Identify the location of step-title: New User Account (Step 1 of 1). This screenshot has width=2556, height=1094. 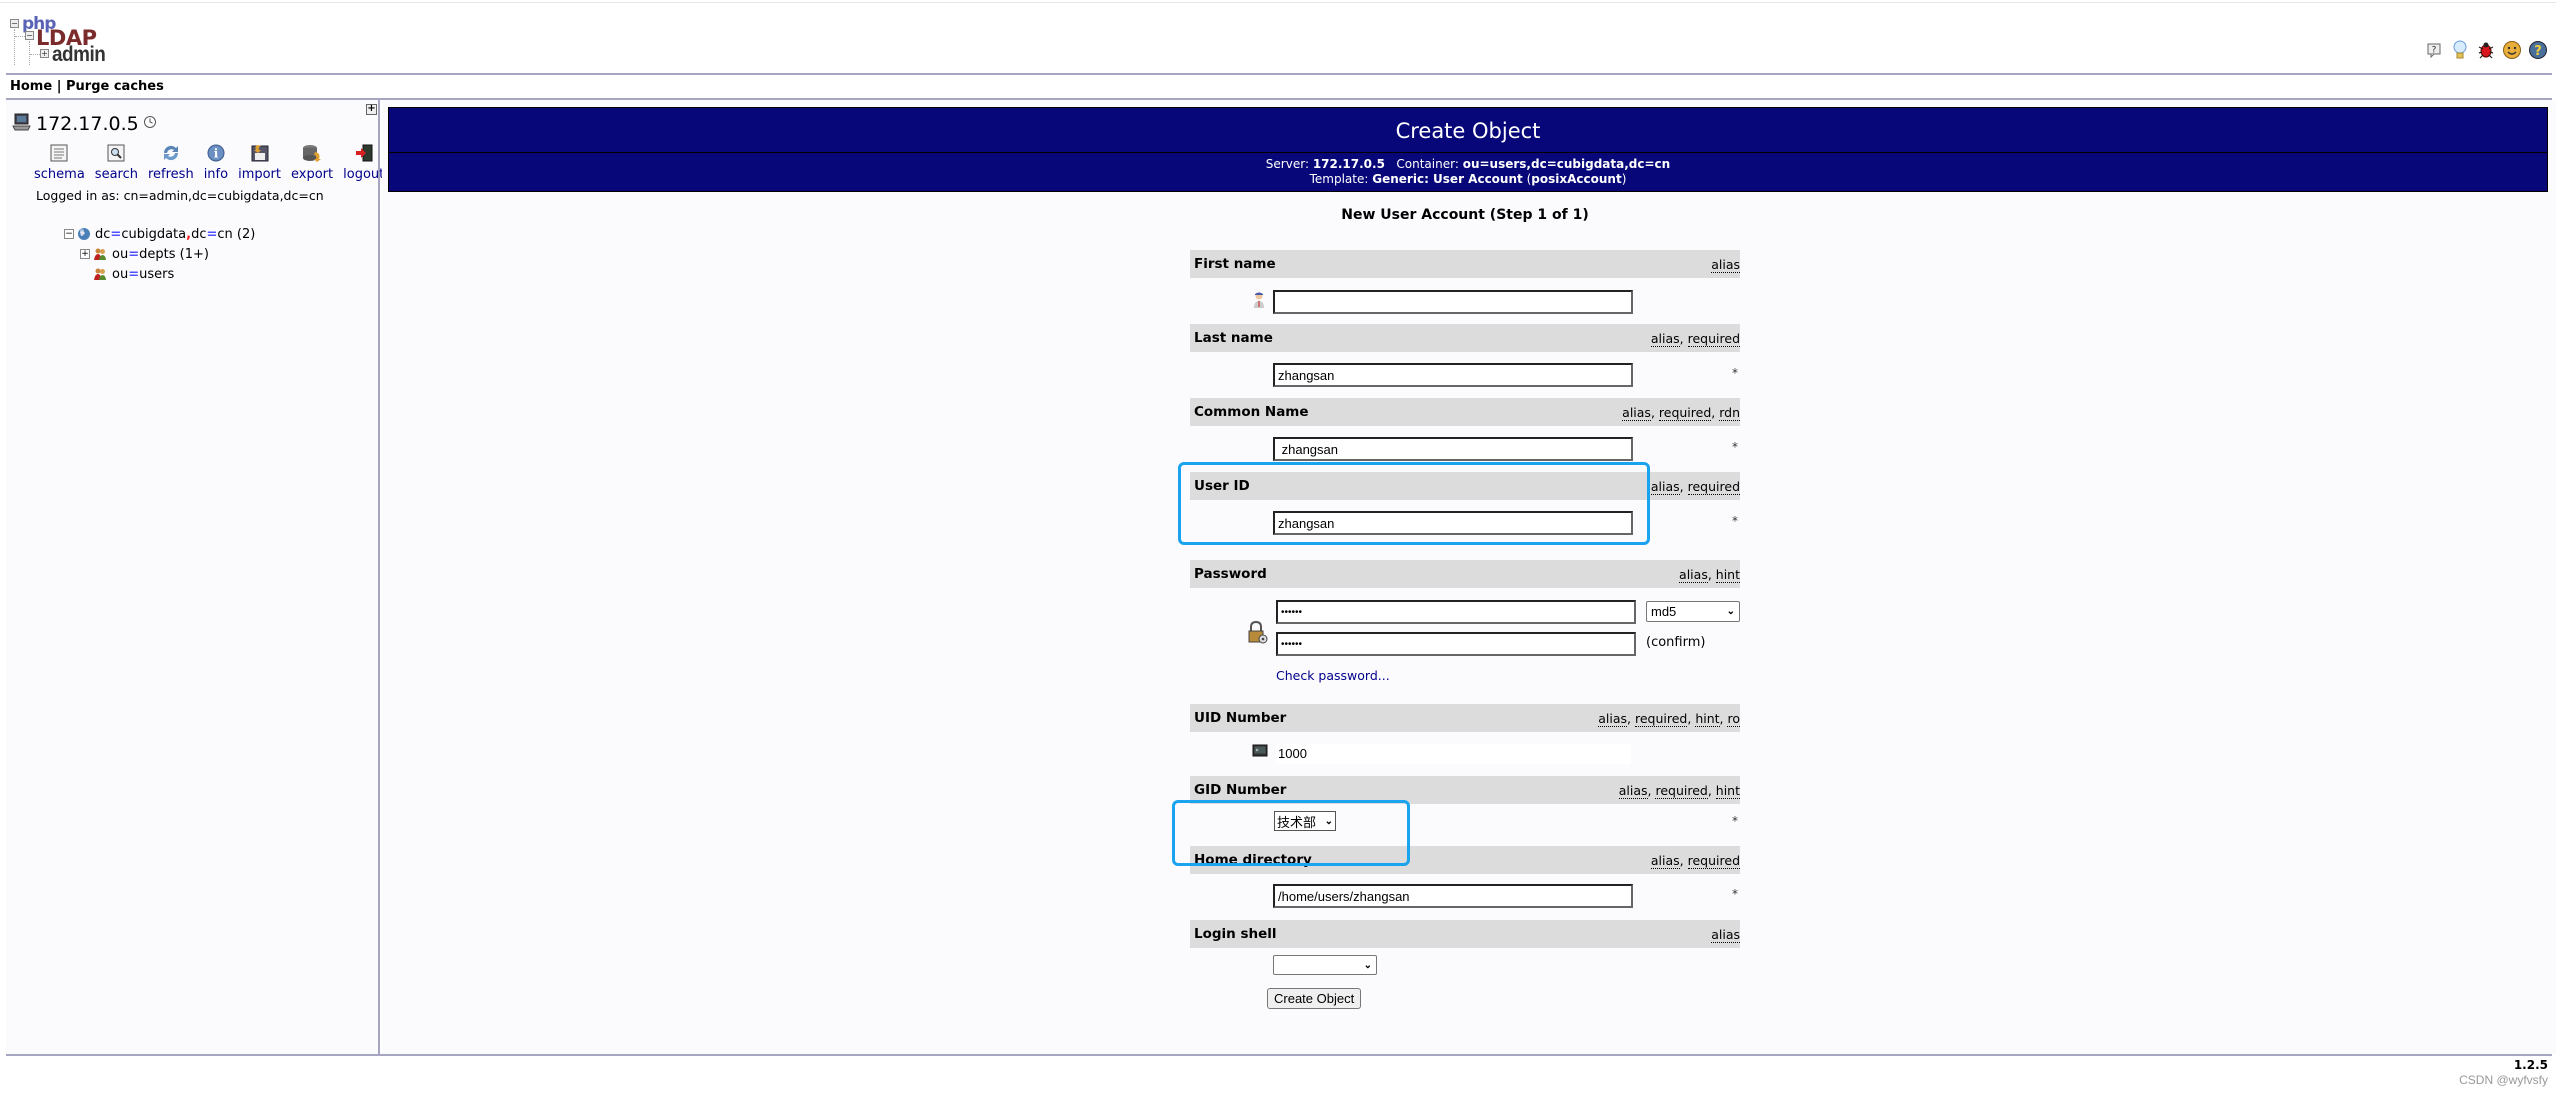
(1465, 215).